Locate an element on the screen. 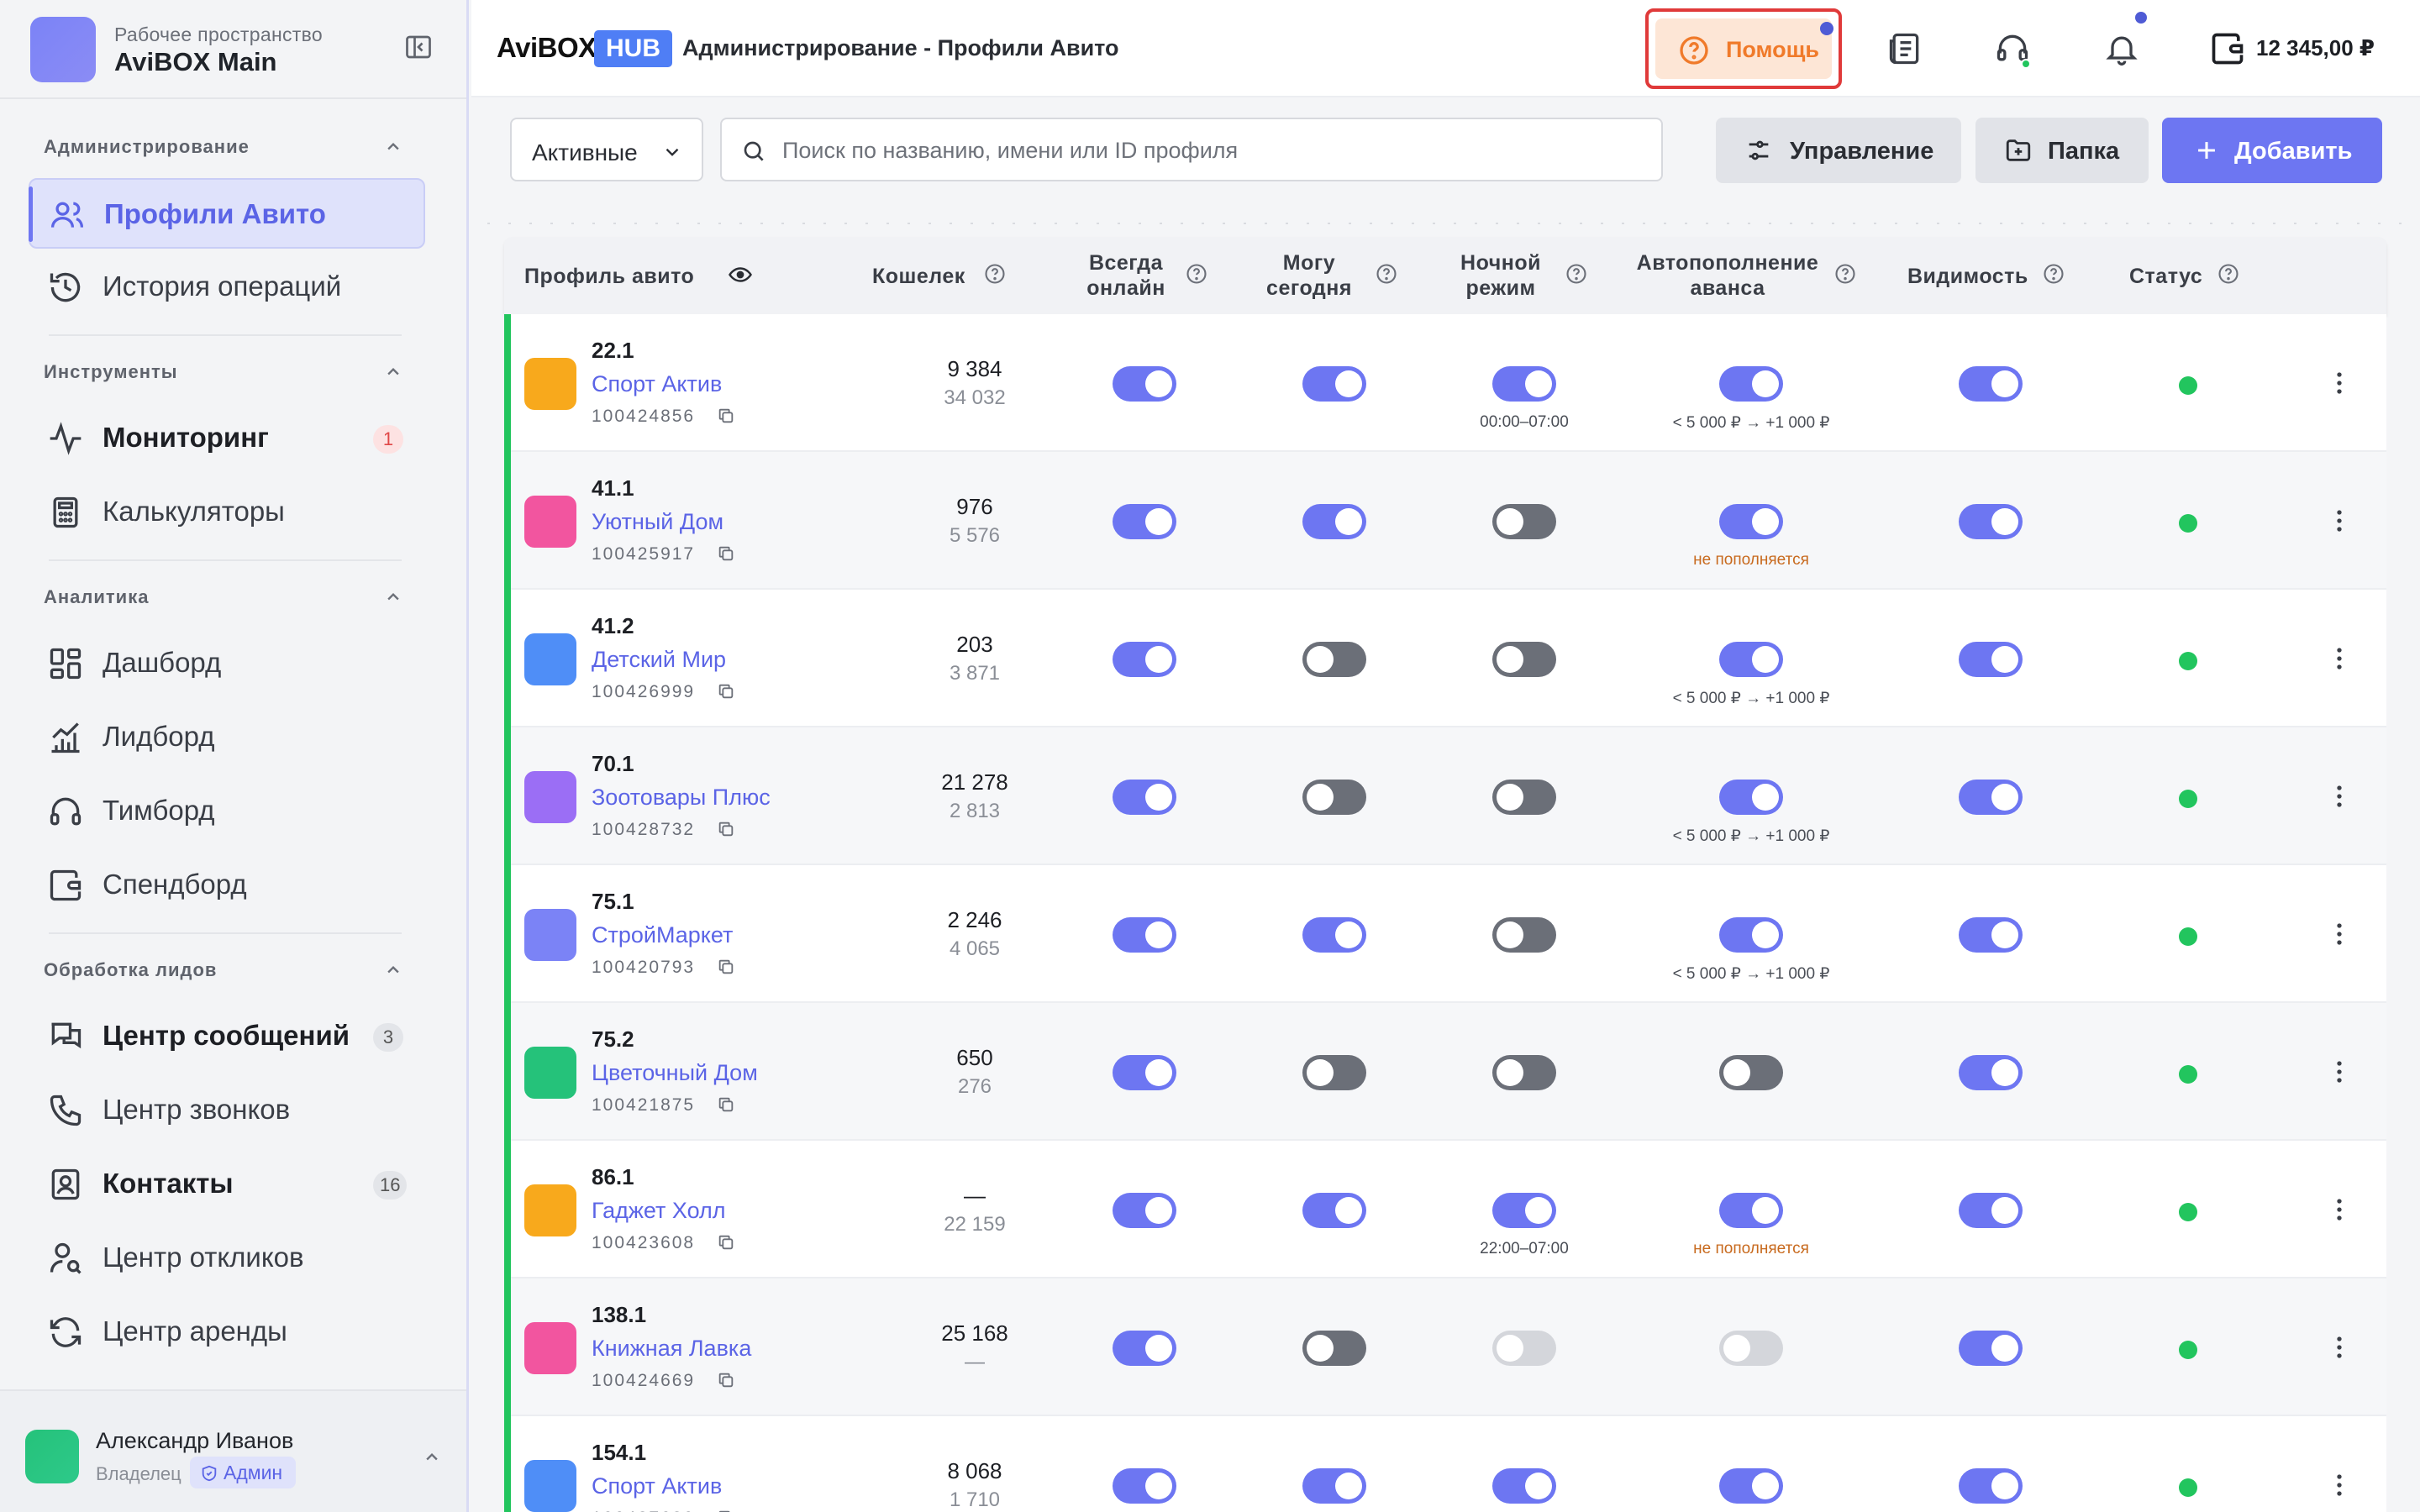 The width and height of the screenshot is (2420, 1512). profile-name-link: СтройМаркет is located at coordinates (662, 935).